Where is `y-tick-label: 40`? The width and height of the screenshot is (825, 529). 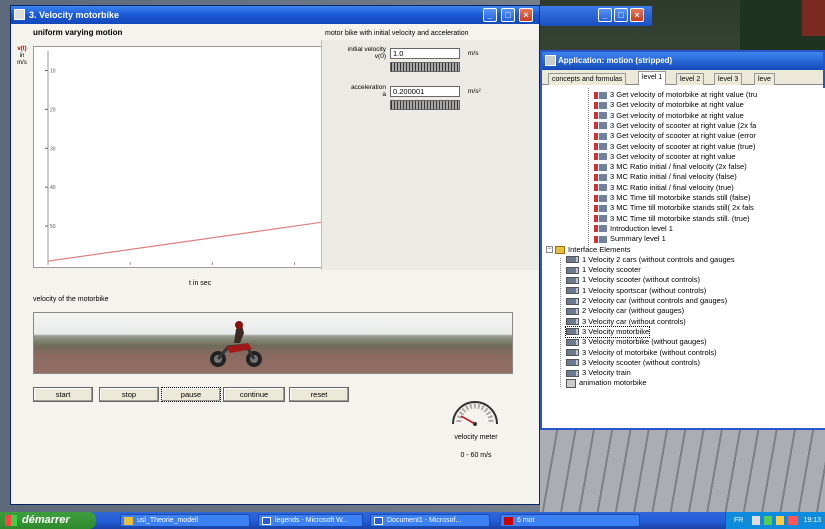
y-tick-label: 40 is located at coordinates (53, 188).